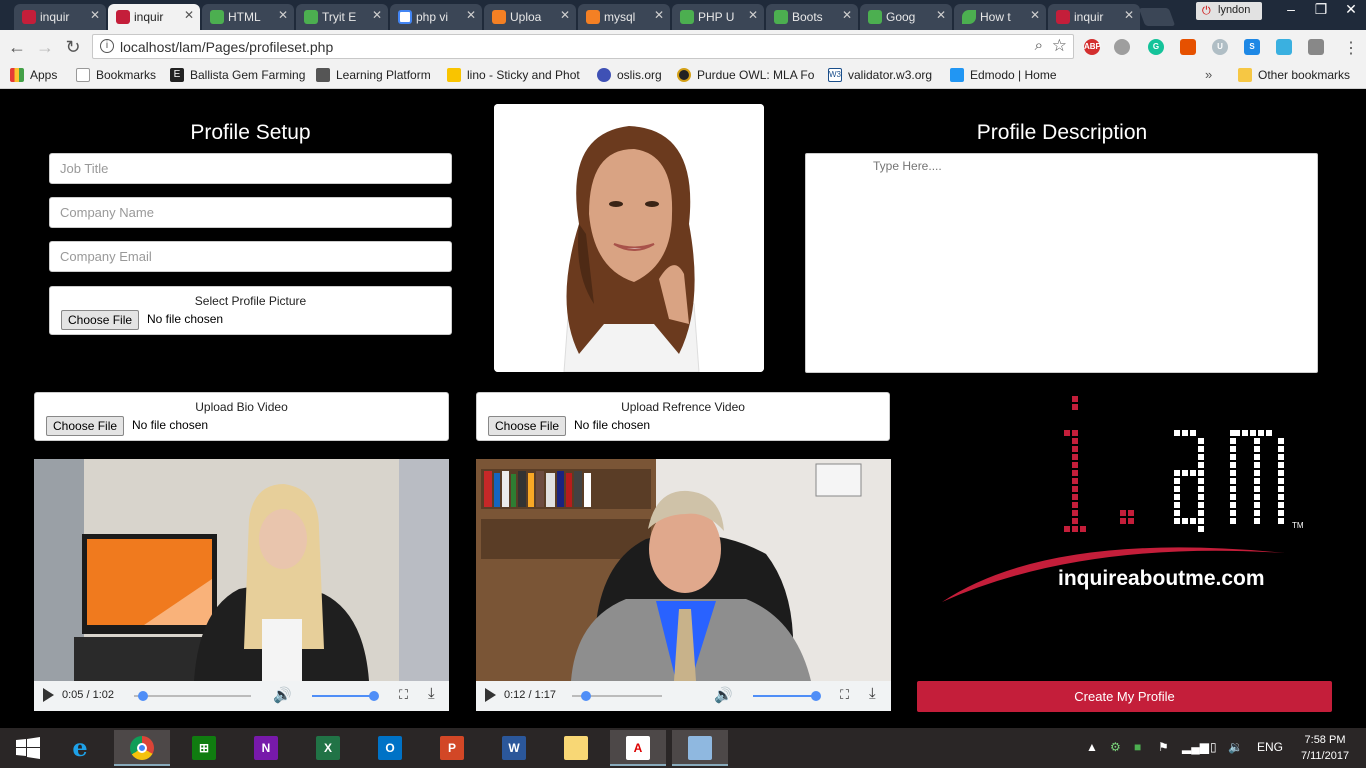 This screenshot has height=768, width=1366. Describe the element at coordinates (1092, 47) in the screenshot. I see `adblock-plus-icon: ABP` at that location.